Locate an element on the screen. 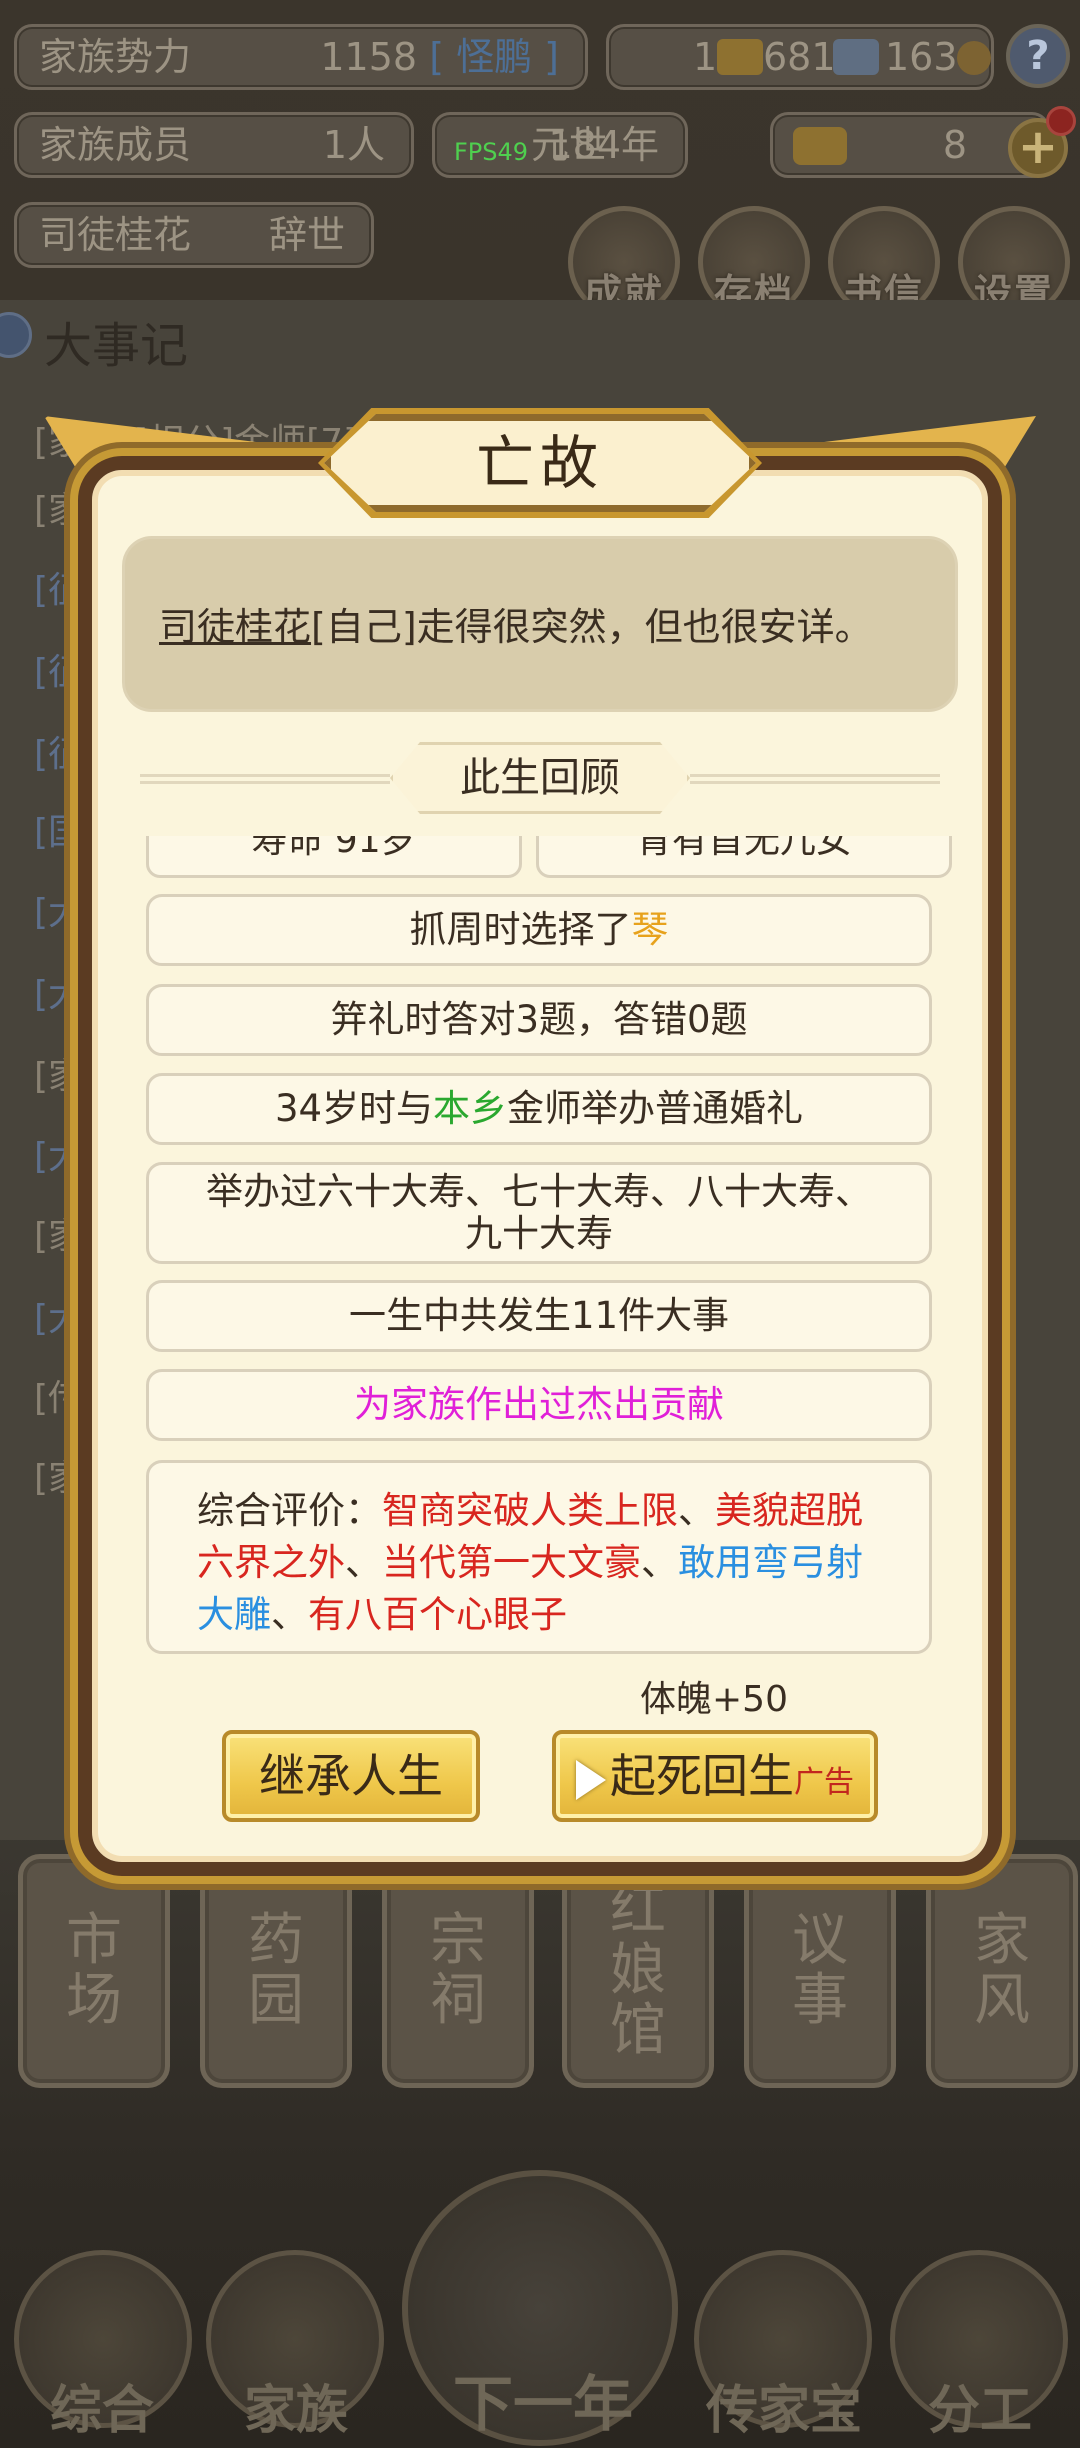  review-card-birthdays: 举办过六十大寿、七十大寿、八十大寿、 九十大寿 is located at coordinates (539, 1213).